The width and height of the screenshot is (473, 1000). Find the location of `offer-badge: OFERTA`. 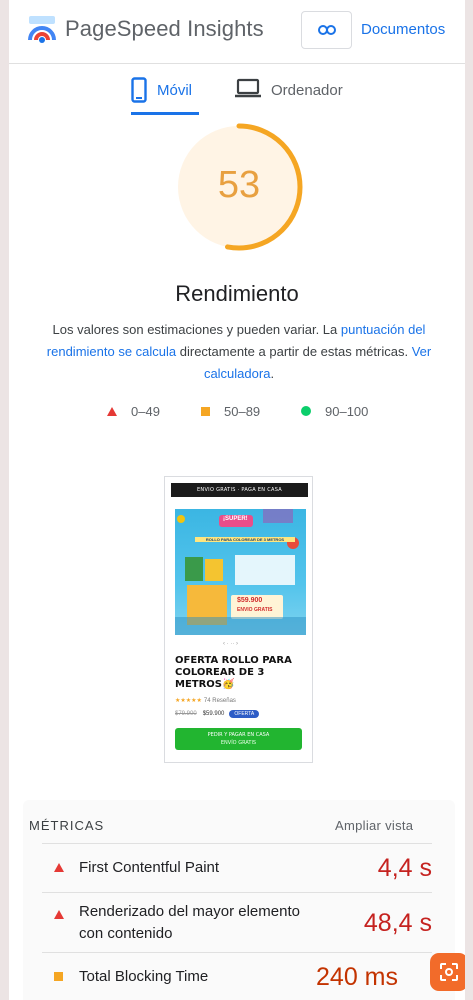

offer-badge: OFERTA is located at coordinates (244, 714).